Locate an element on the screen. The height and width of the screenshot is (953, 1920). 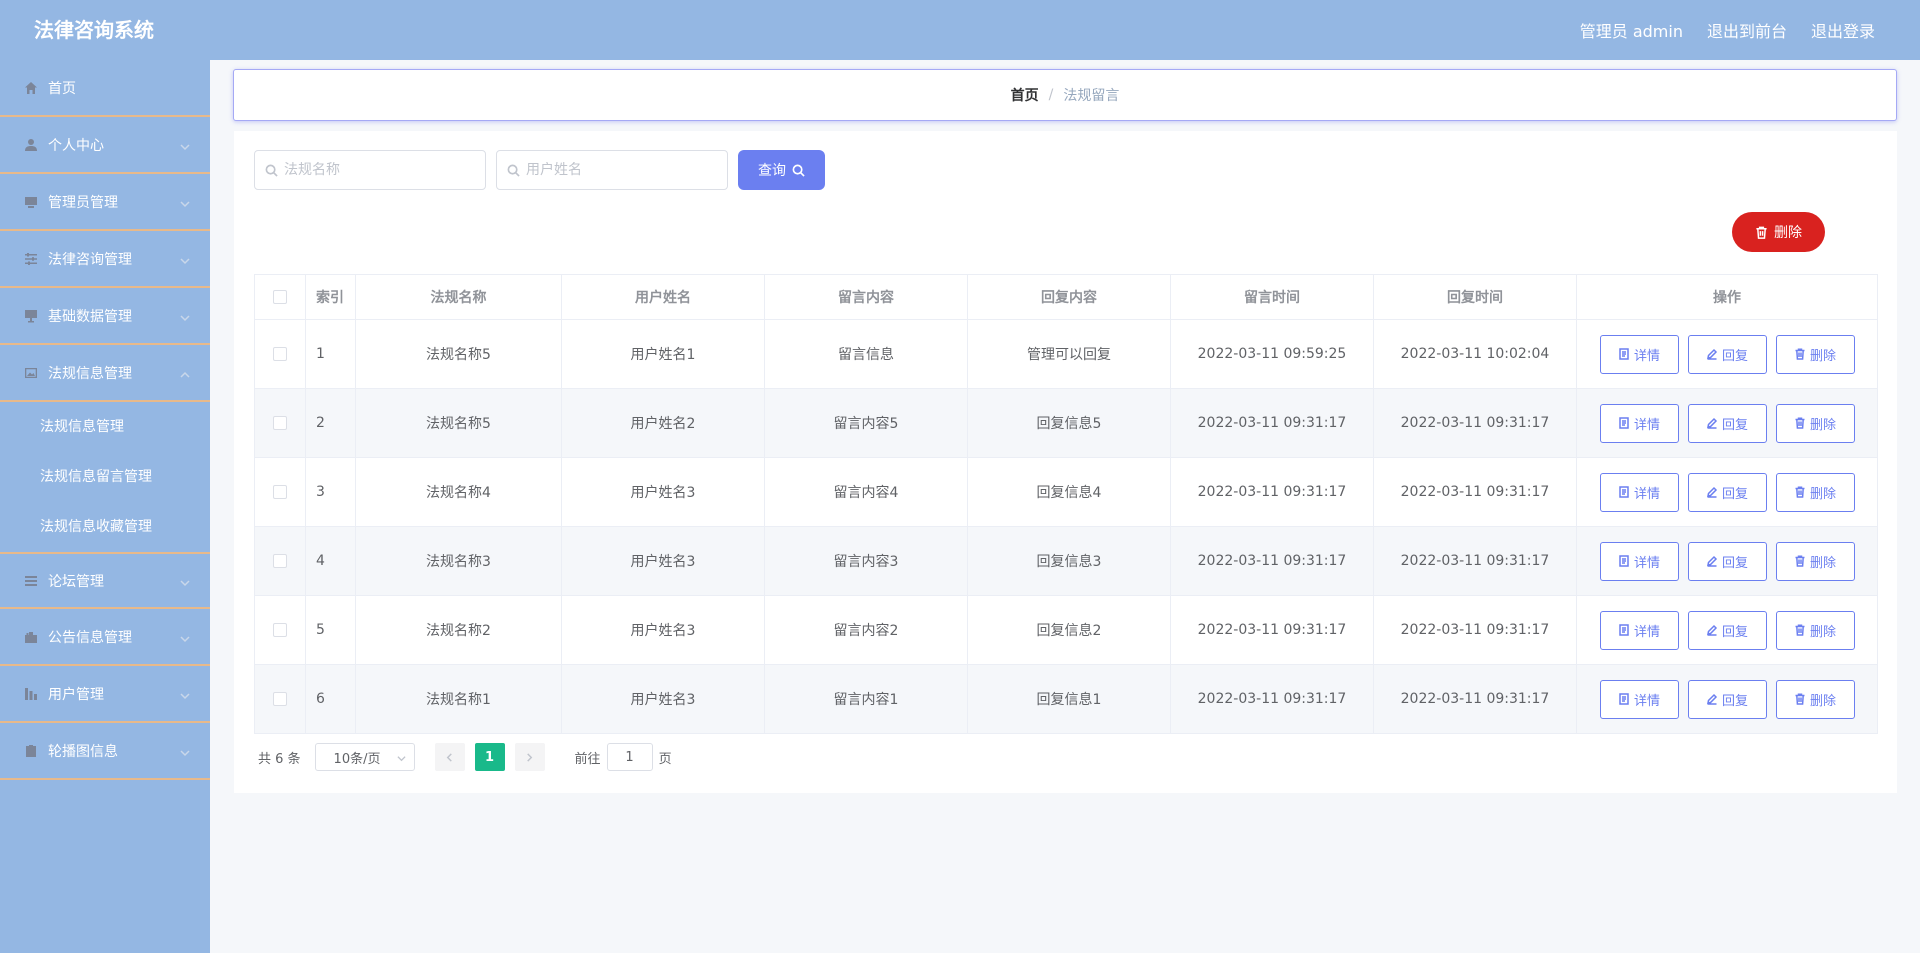
sidebar-item-forum-management: 论坛管理 is located at coordinates (105, 580).